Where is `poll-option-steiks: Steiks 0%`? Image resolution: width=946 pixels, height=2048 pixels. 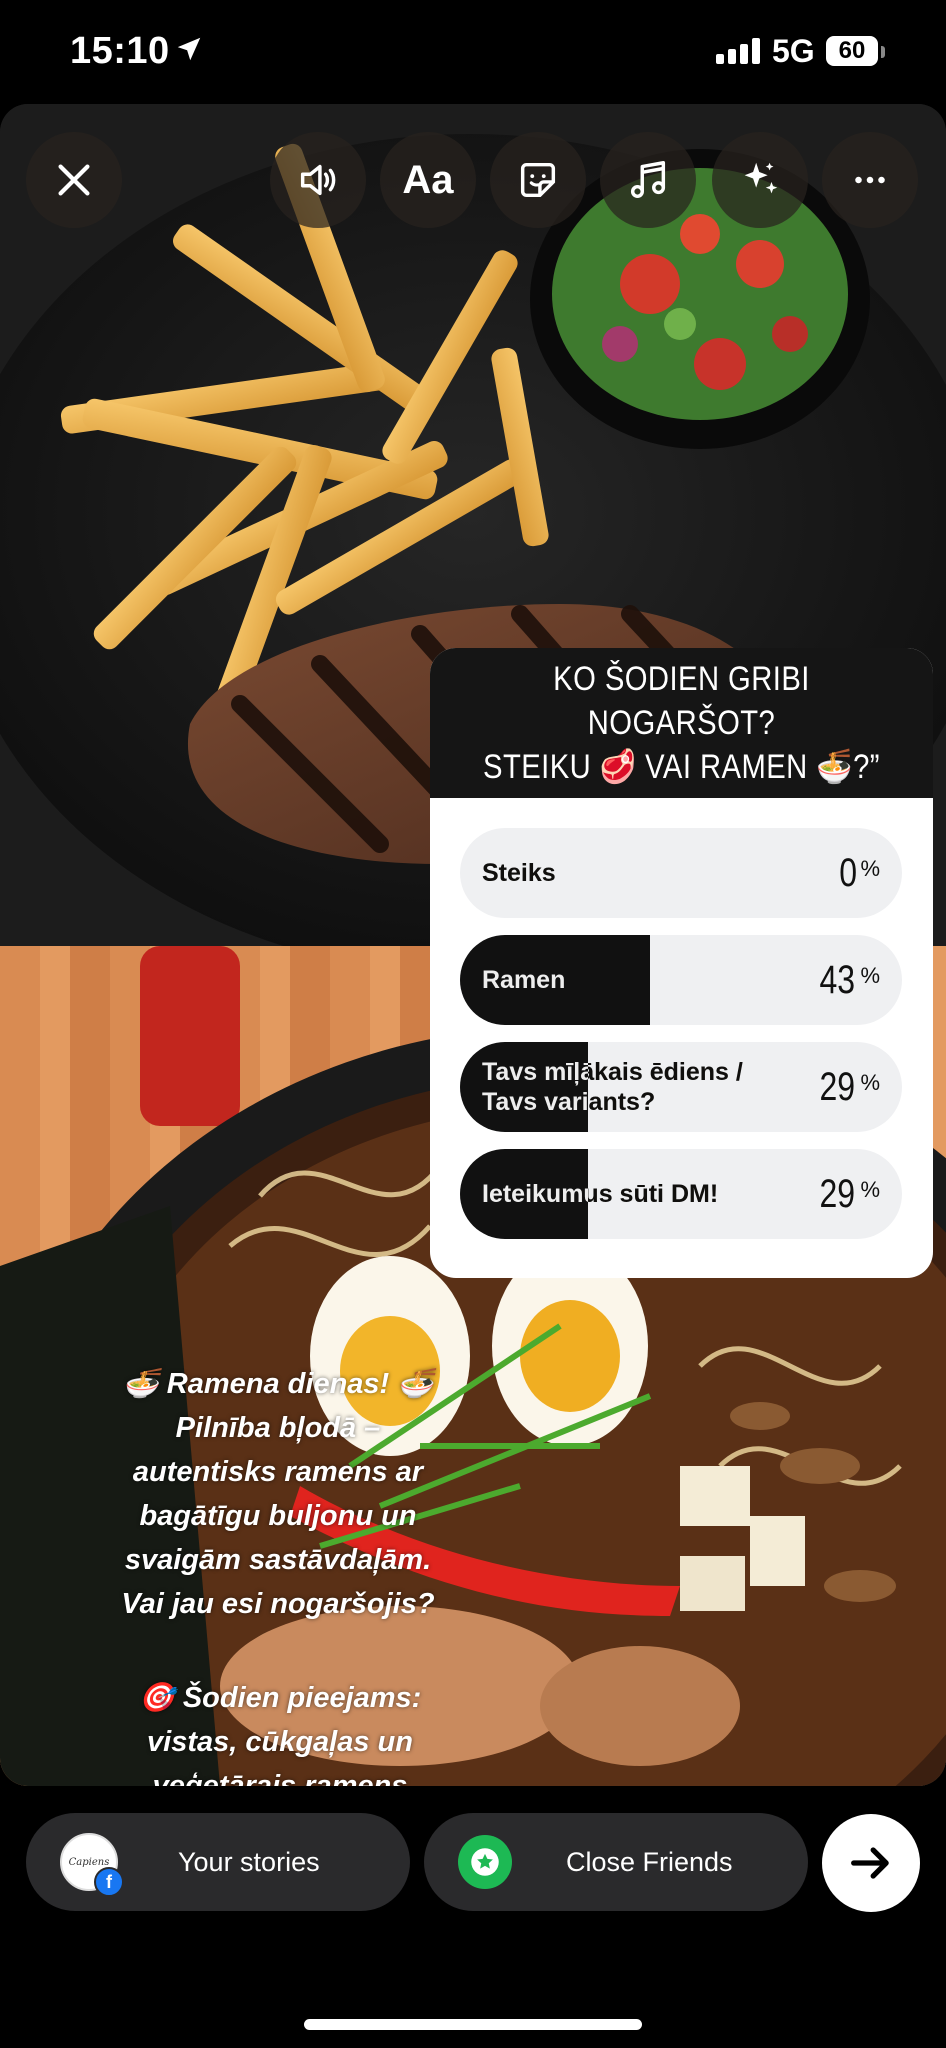
poll-option-steiks: Steiks 0% is located at coordinates (681, 873).